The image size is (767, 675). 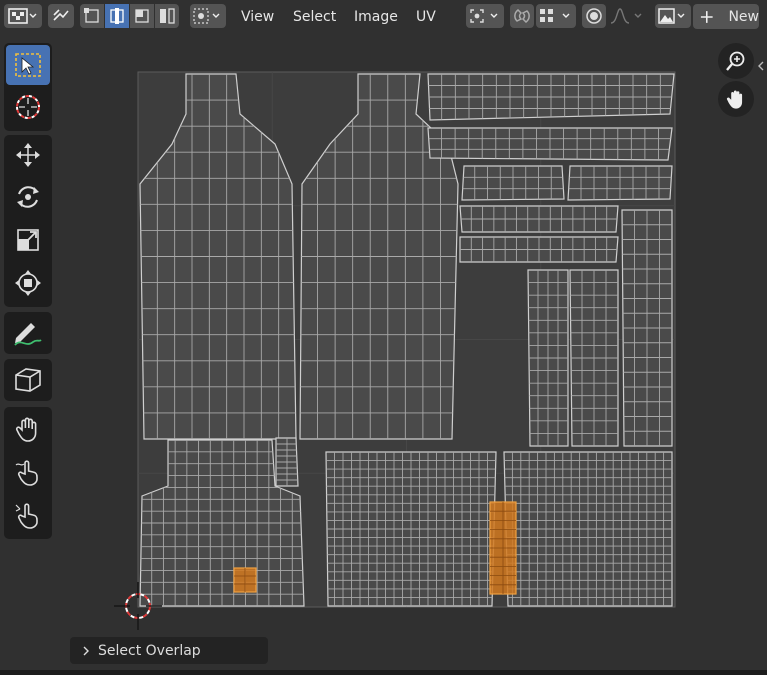 I want to click on proportional-edit-icon, so click(x=594, y=16).